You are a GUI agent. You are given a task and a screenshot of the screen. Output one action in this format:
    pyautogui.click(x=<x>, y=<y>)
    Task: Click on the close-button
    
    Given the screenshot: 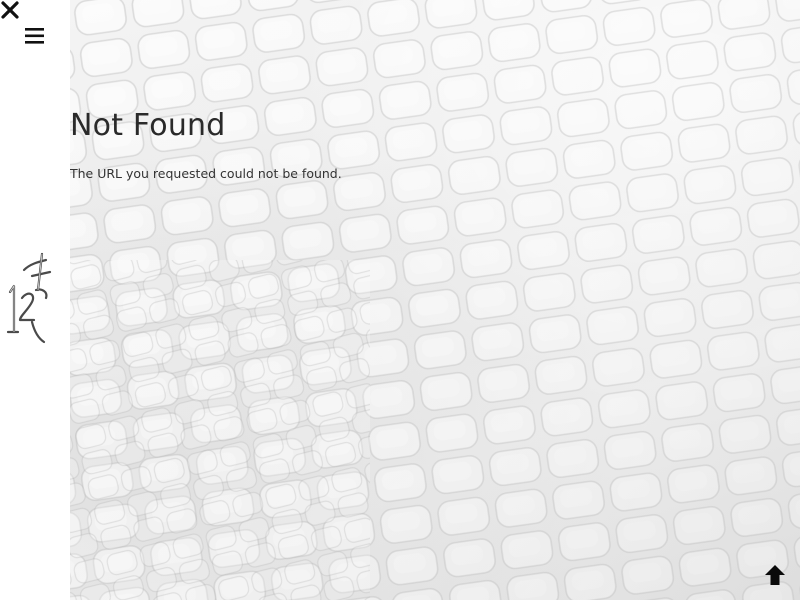 What is the action you would take?
    pyautogui.click(x=11, y=11)
    